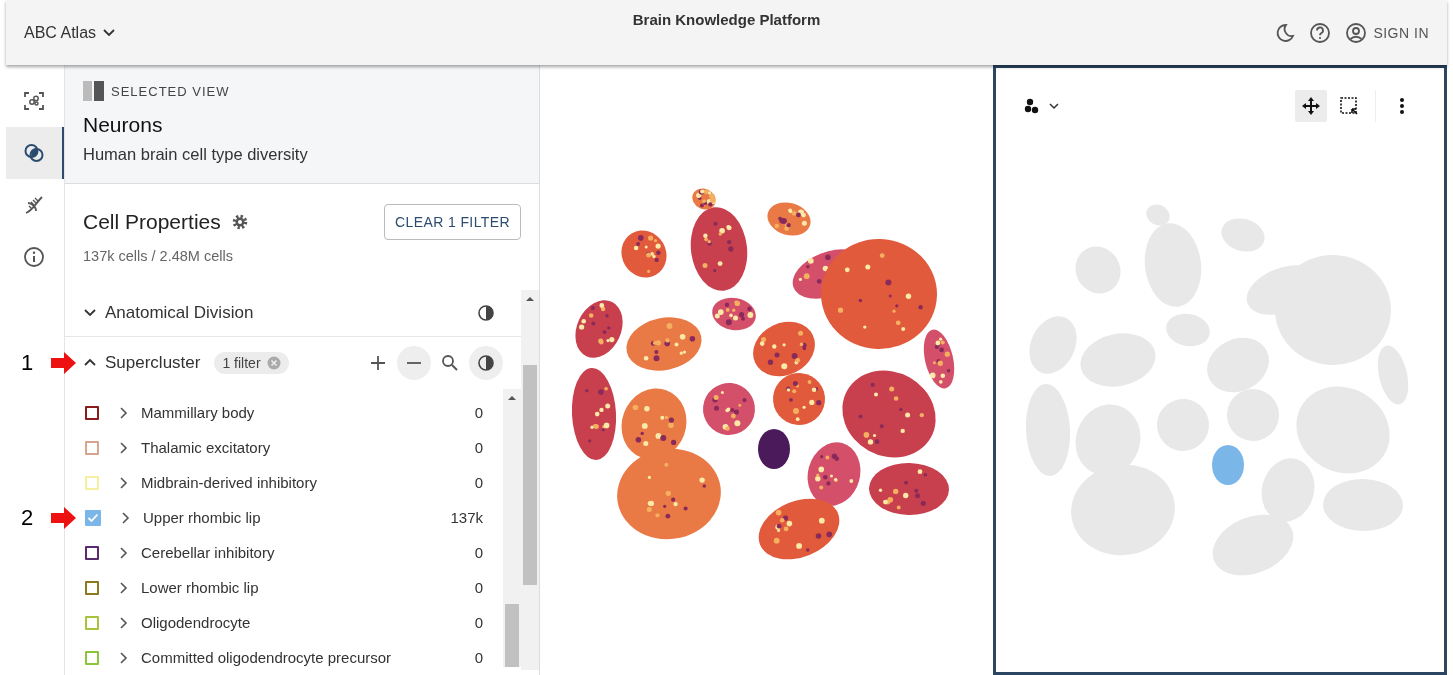  Describe the element at coordinates (196, 154) in the screenshot. I see `view-description: Human brain cell type diversity` at that location.